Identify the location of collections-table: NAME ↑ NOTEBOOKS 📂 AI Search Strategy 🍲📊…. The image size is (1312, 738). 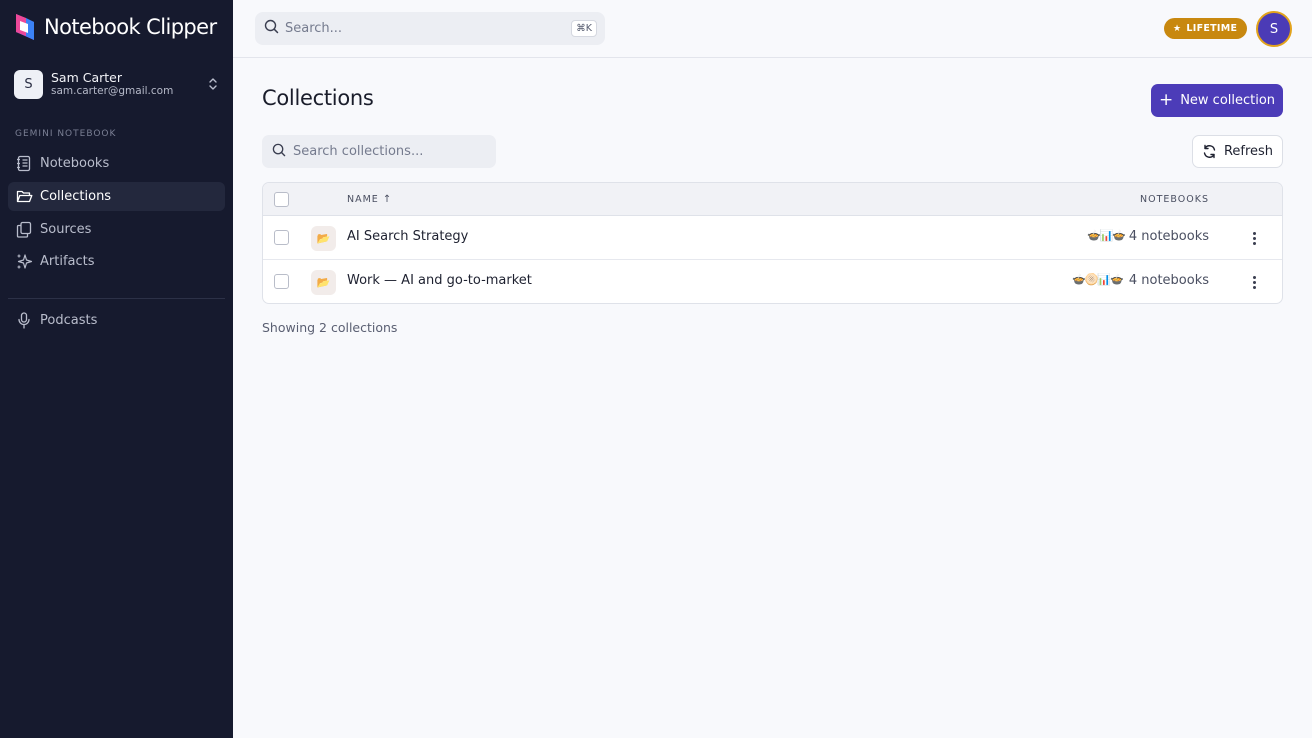
(772, 243).